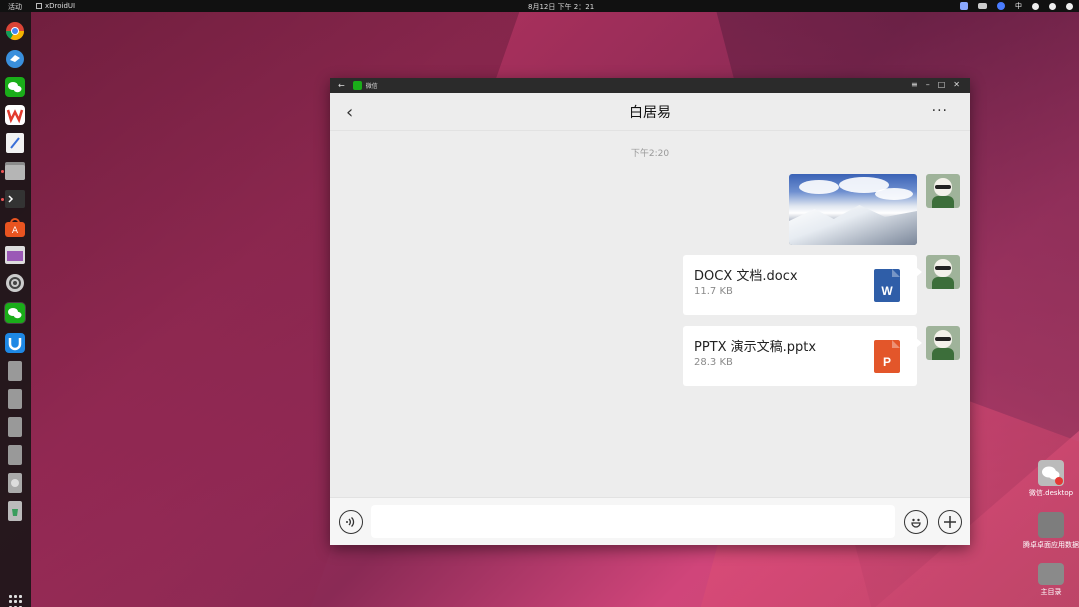 The width and height of the screenshot is (1079, 607). I want to click on powerpoint-file-icon: P, so click(887, 356).